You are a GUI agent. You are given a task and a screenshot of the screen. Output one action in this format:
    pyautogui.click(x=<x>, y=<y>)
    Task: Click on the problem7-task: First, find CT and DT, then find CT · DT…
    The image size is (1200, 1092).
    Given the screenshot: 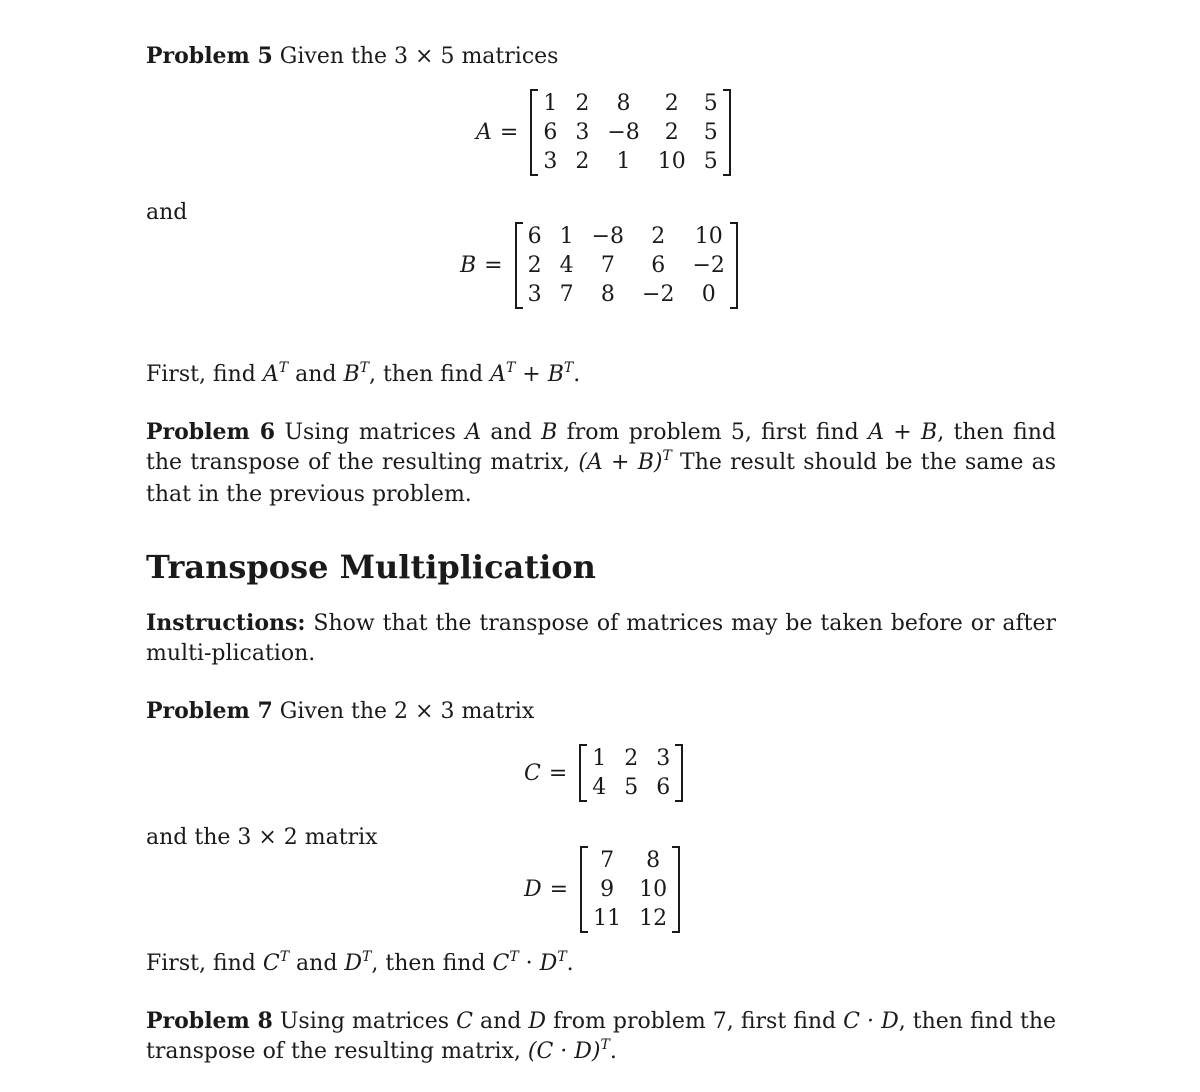 What is the action you would take?
    pyautogui.click(x=360, y=962)
    